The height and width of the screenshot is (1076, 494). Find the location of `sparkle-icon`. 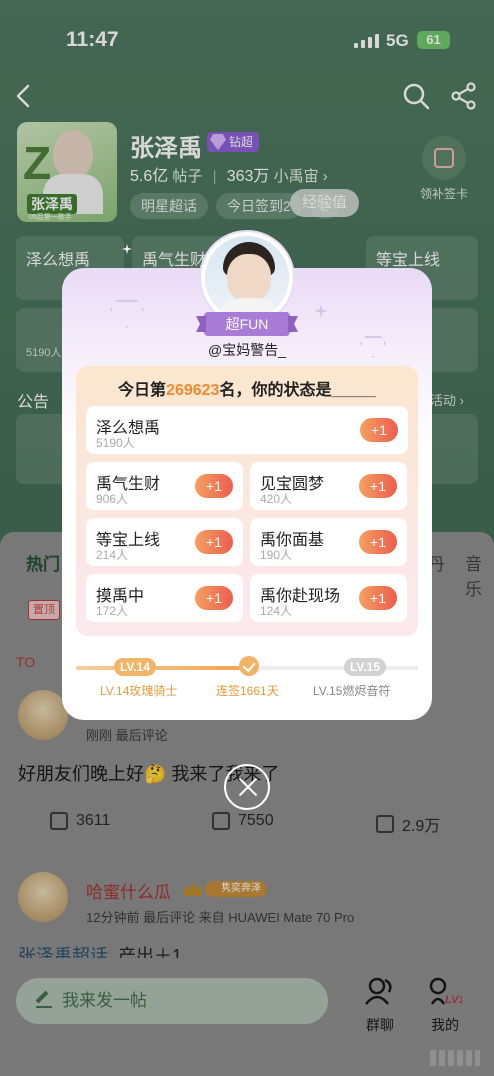

sparkle-icon is located at coordinates (321, 311).